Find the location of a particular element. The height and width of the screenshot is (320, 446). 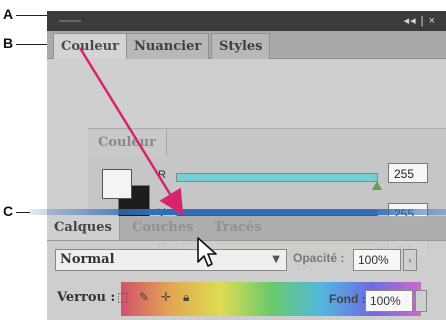

callout-c: C is located at coordinates (8, 211).